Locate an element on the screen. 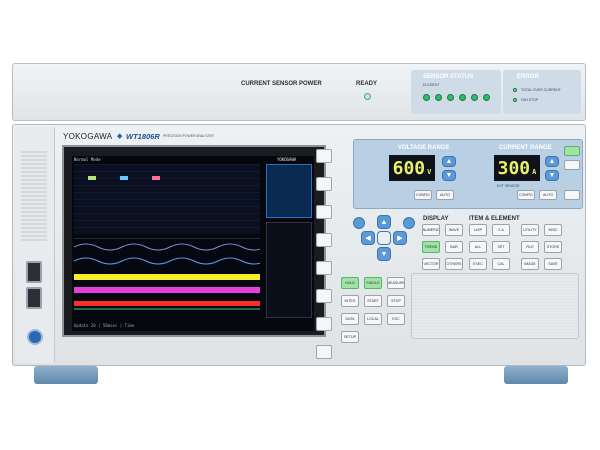  arrow-left-button: ◀ is located at coordinates (368, 238).